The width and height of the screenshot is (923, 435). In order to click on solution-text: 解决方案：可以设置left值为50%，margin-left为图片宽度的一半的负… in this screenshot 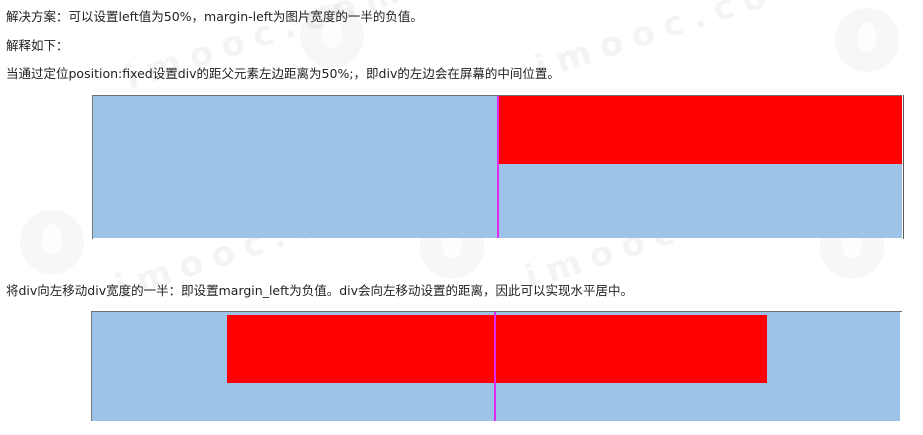, I will do `click(214, 16)`.